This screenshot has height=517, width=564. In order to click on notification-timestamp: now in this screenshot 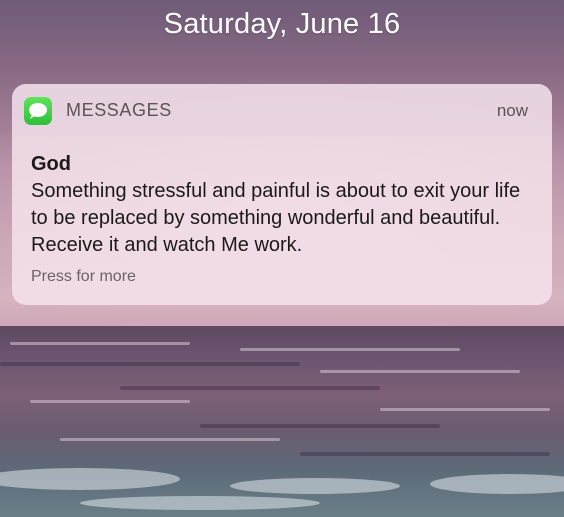, I will do `click(512, 110)`.